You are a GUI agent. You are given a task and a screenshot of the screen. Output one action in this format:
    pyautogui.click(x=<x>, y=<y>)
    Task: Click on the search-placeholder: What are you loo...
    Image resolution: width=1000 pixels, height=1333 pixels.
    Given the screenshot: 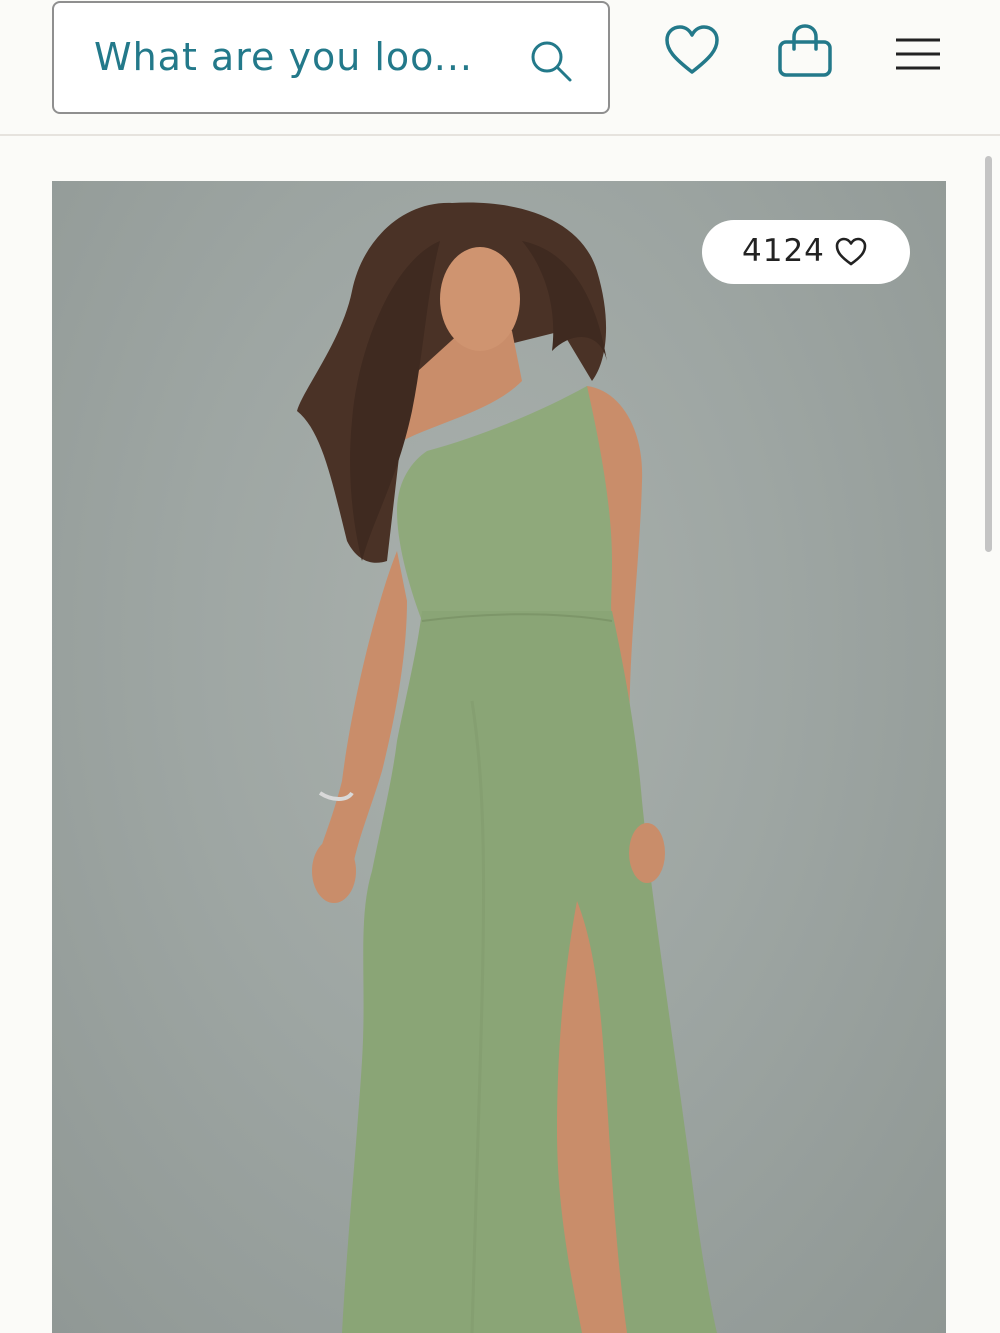 What is the action you would take?
    pyautogui.click(x=283, y=57)
    